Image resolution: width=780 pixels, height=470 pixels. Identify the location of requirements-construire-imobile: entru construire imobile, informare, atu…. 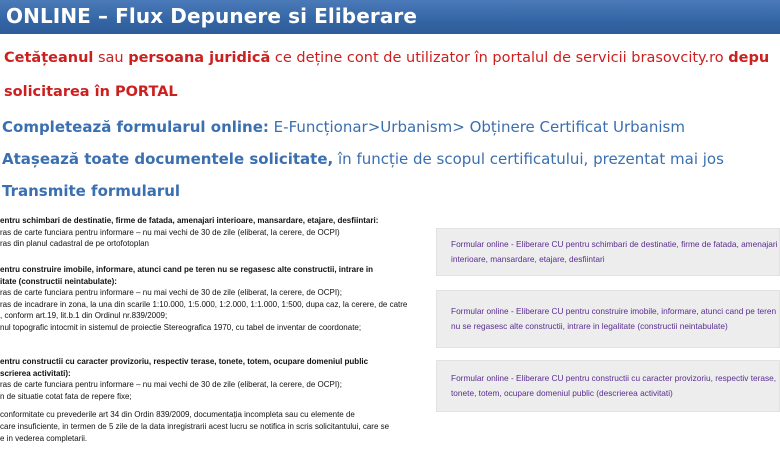
(206, 298).